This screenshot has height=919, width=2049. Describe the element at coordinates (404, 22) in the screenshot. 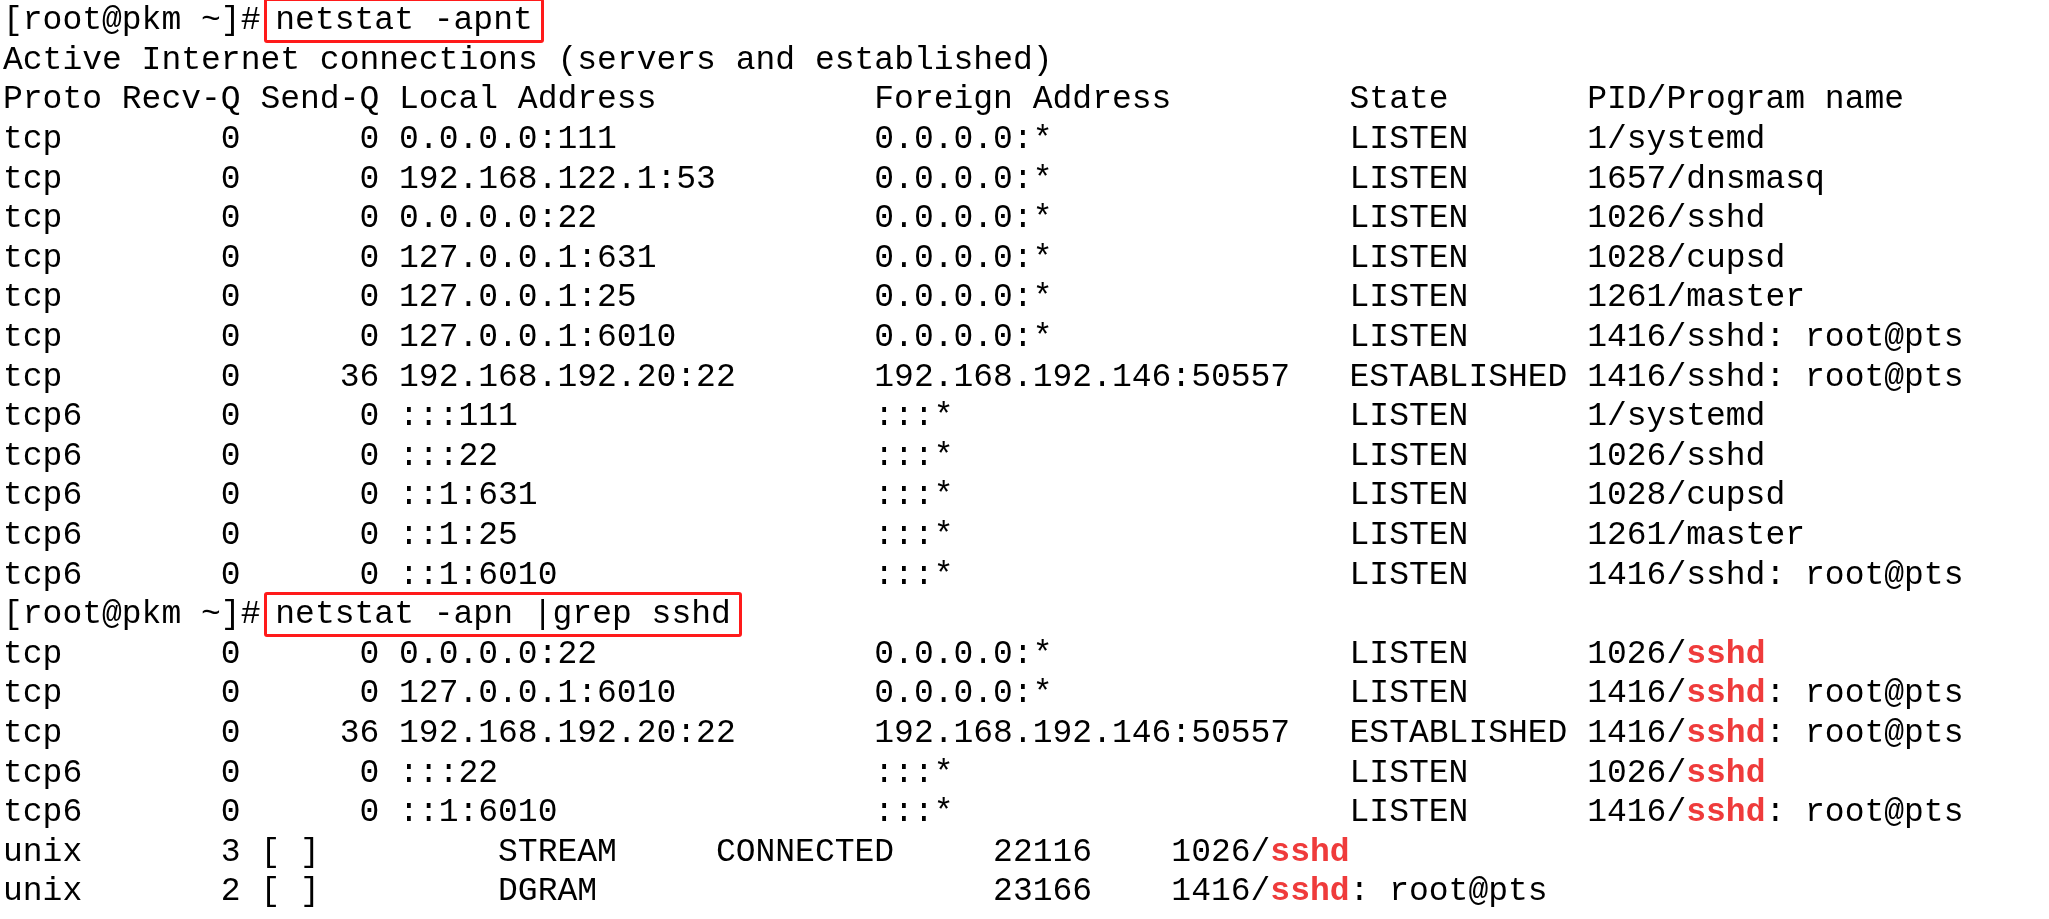

I see `command-text: netstat -apnt` at that location.